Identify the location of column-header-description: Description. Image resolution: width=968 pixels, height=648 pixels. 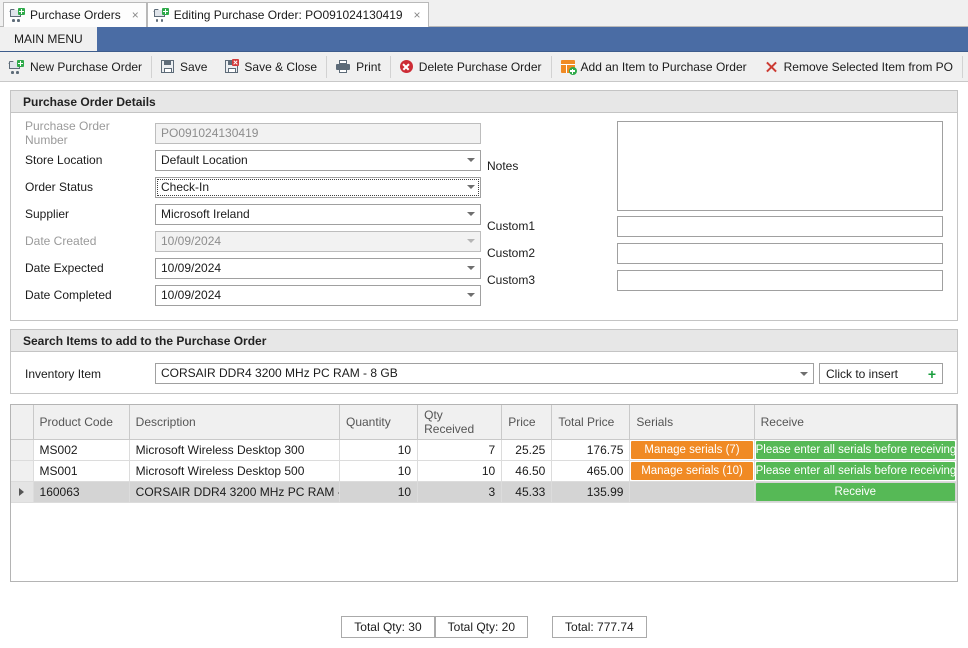
(235, 422).